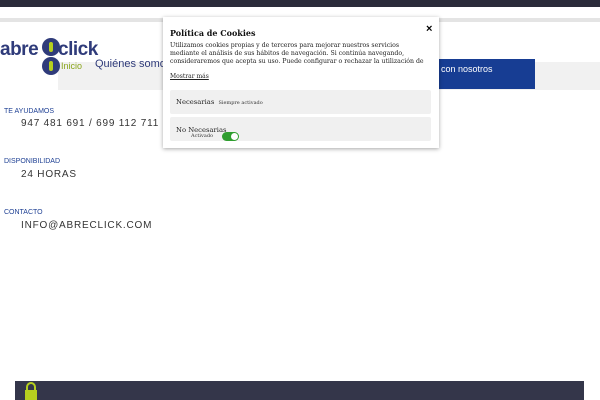 The width and height of the screenshot is (600, 400). Describe the element at coordinates (240, 103) in the screenshot. I see `category-status: Siempre activado` at that location.